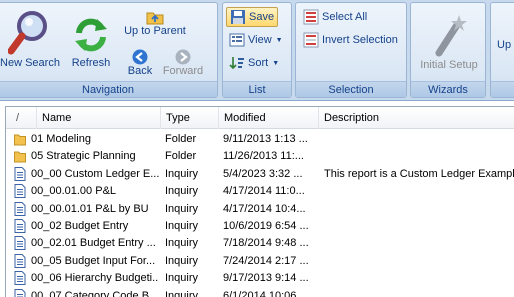  I want to click on cell-description: This report is a Custom Ledger Example, so click(419, 173).